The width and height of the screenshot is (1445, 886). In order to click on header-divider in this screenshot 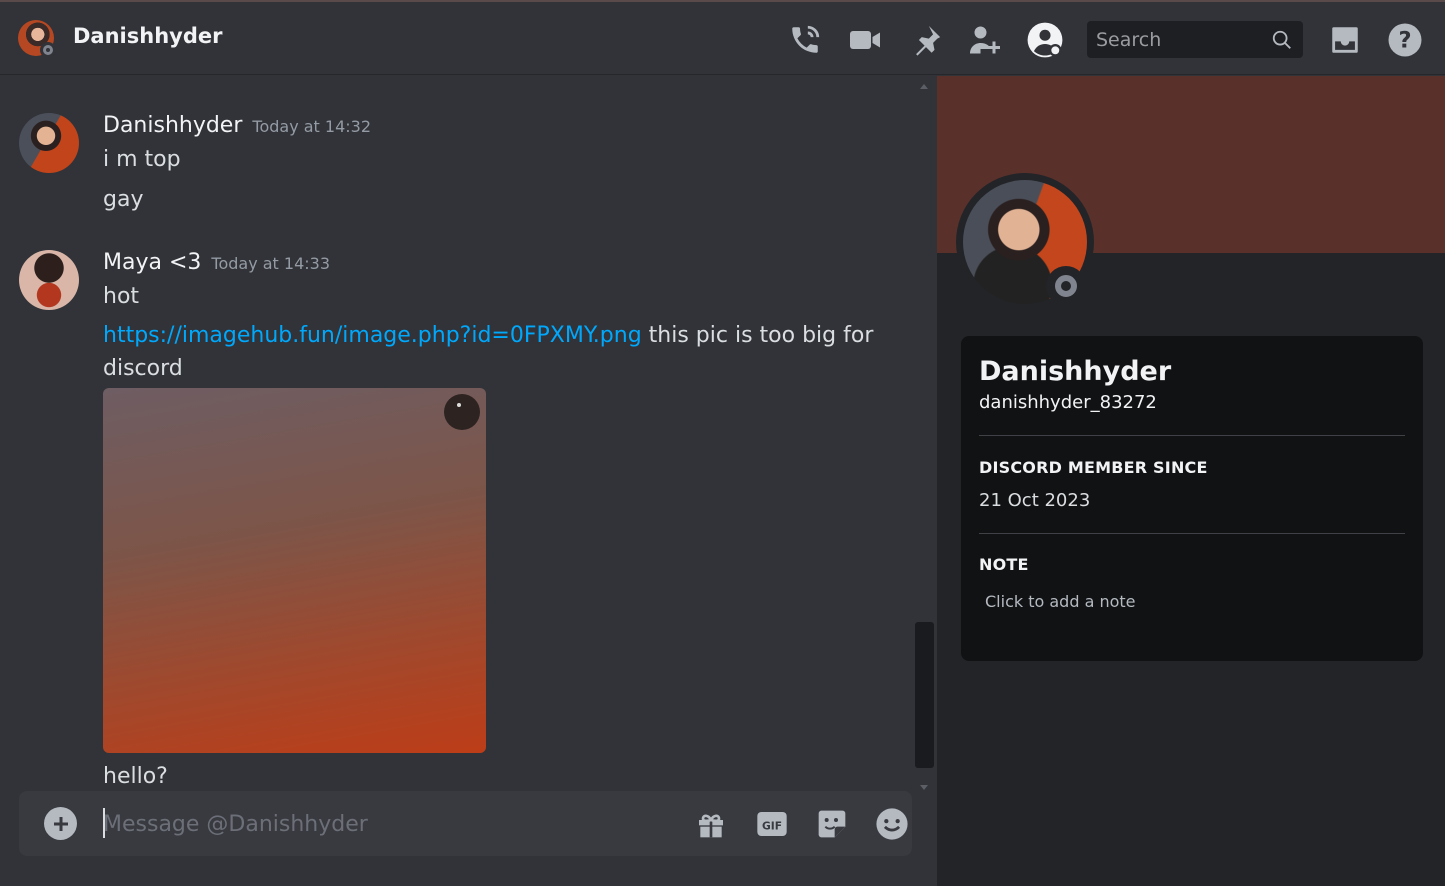, I will do `click(456, 77)`.